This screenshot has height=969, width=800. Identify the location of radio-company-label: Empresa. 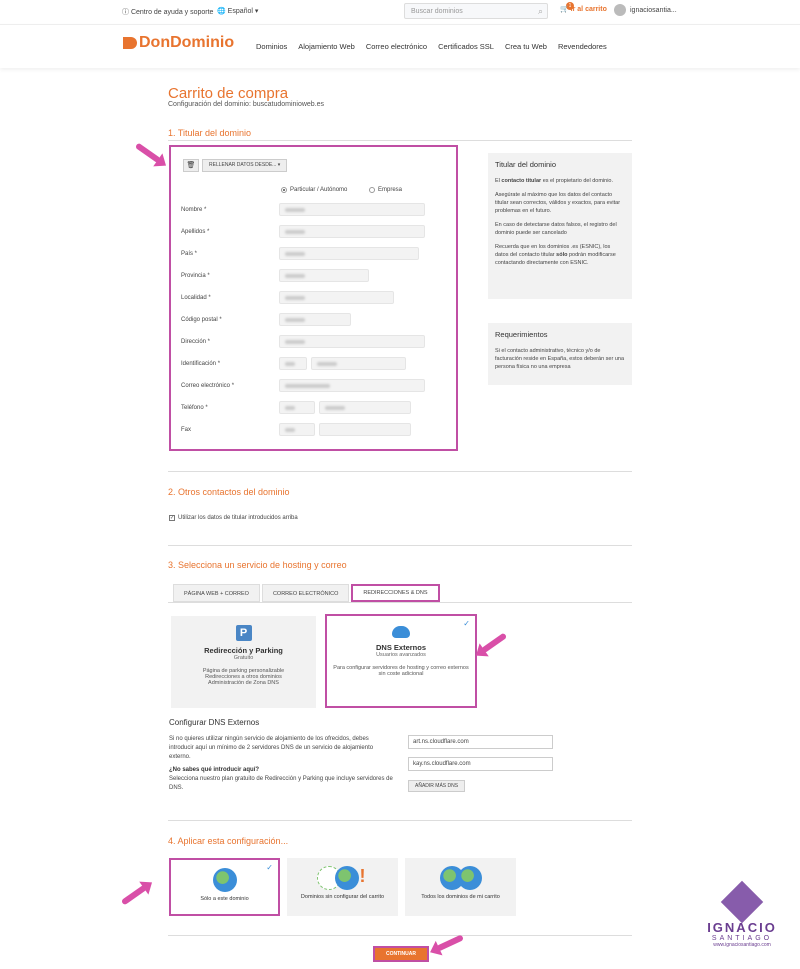
(390, 190).